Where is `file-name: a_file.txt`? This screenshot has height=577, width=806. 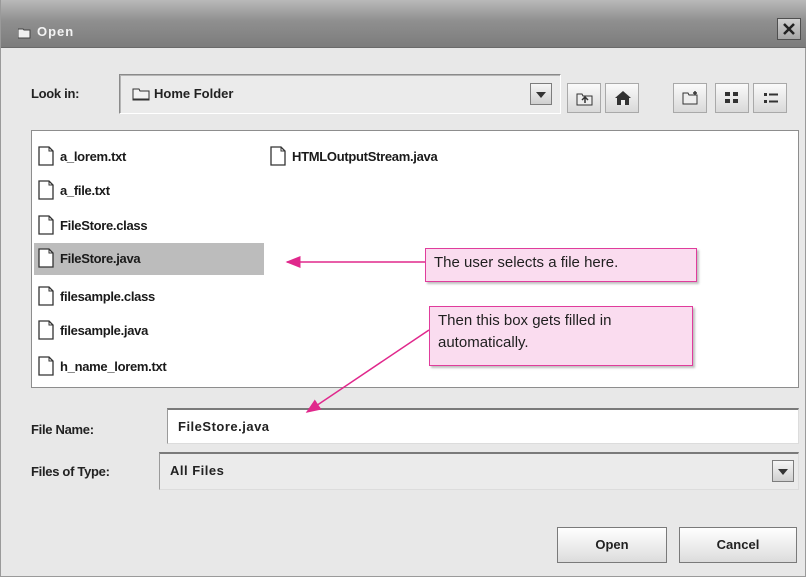 file-name: a_file.txt is located at coordinates (85, 190).